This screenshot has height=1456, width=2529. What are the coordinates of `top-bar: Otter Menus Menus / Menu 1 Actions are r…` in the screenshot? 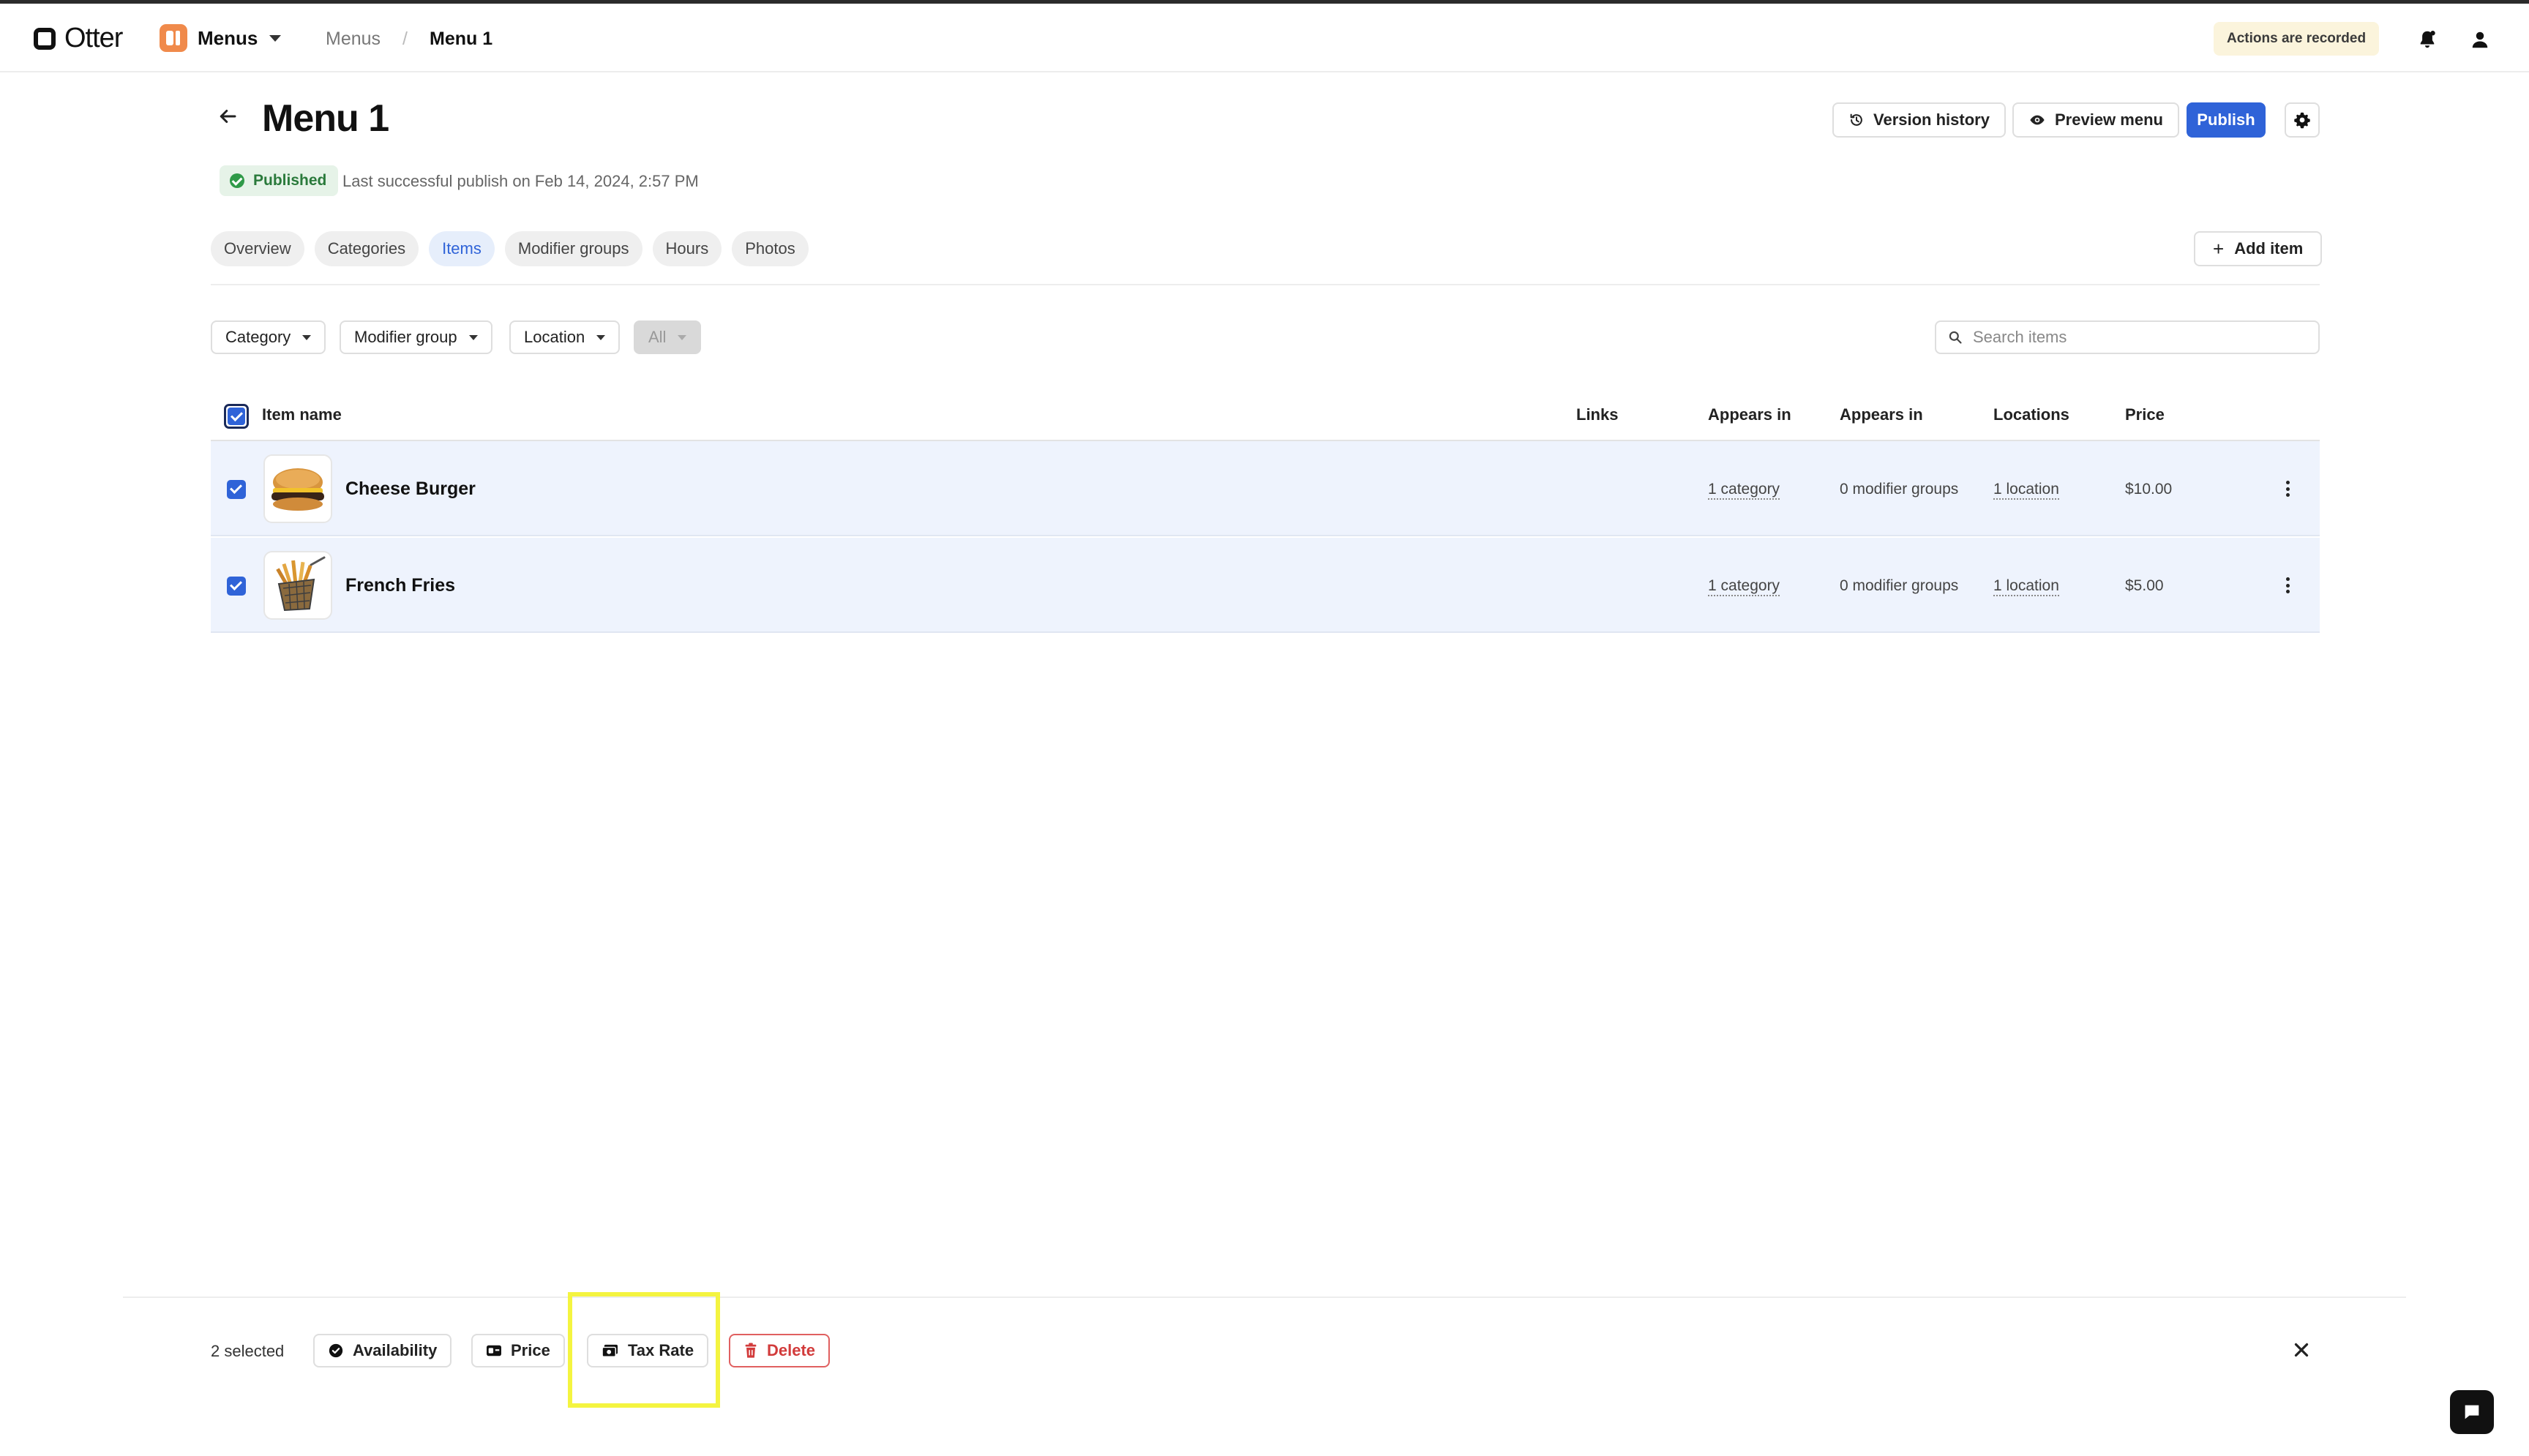 It's located at (1264, 38).